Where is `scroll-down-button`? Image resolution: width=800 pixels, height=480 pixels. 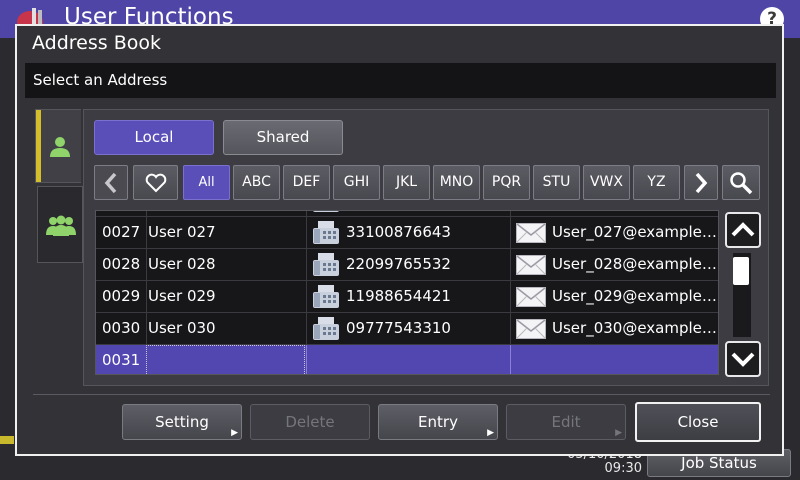 scroll-down-button is located at coordinates (743, 359).